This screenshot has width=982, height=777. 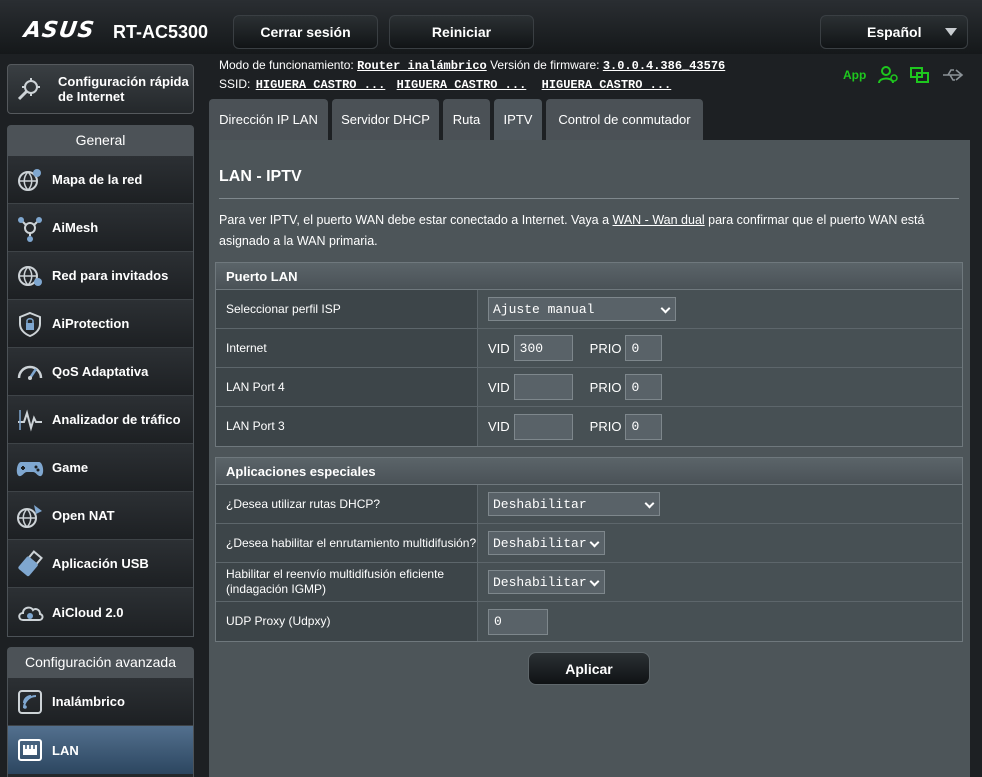 What do you see at coordinates (624, 119) in the screenshot?
I see `tab-switch-control: Control de conmutador` at bounding box center [624, 119].